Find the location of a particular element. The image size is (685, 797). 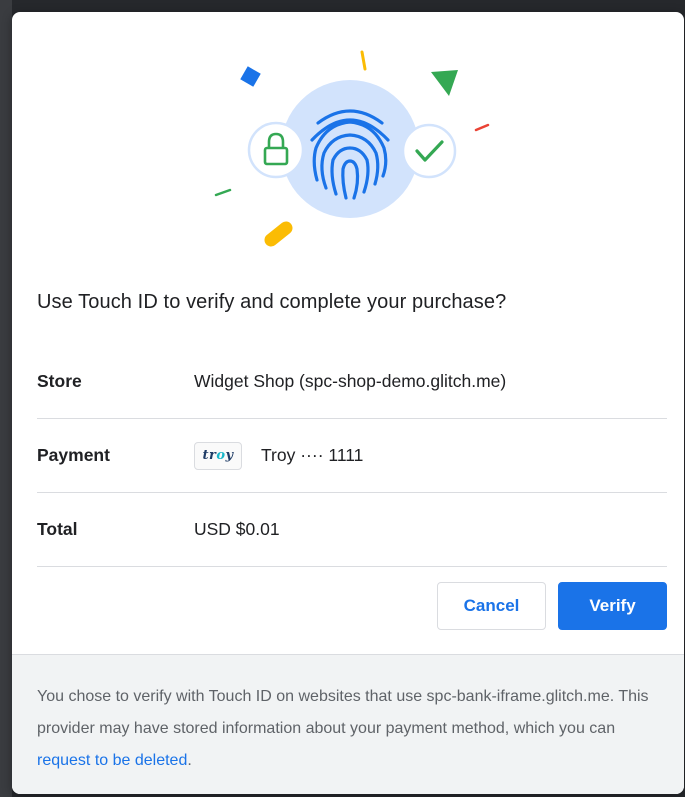

verify-button: Verify is located at coordinates (612, 606).